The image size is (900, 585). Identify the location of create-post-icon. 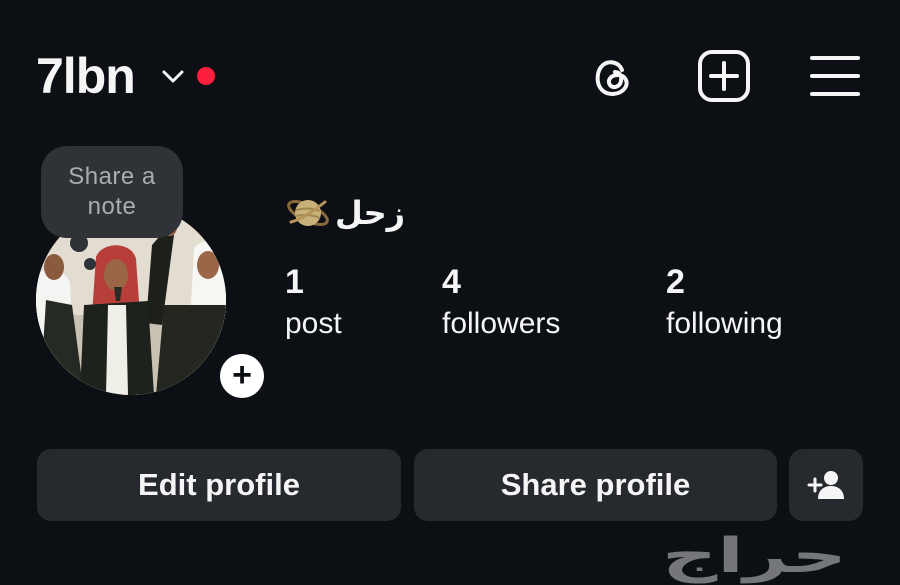
(724, 76).